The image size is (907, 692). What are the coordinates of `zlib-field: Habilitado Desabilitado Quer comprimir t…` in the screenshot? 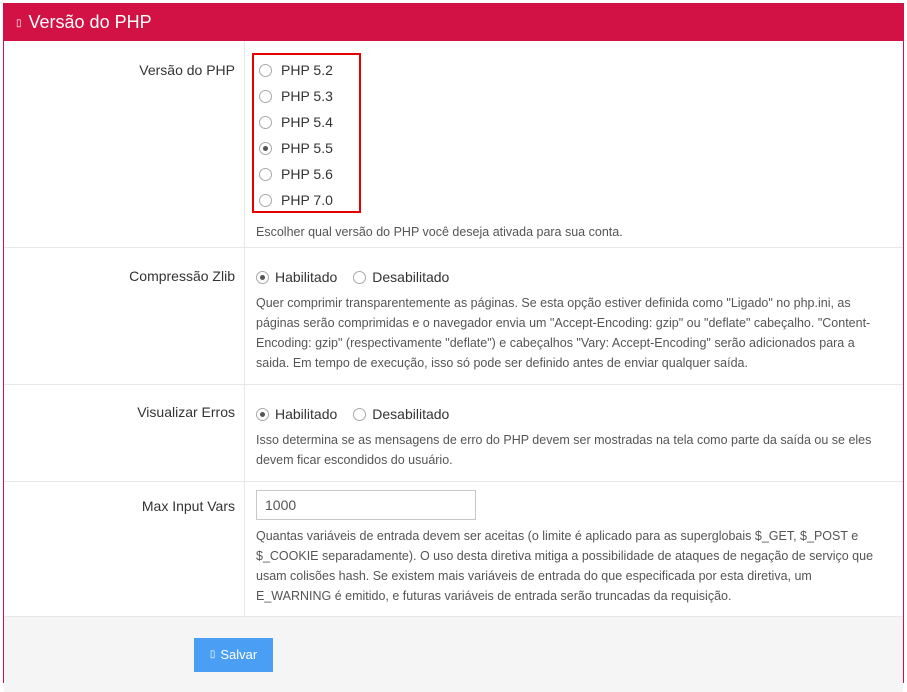 It's located at (573, 316).